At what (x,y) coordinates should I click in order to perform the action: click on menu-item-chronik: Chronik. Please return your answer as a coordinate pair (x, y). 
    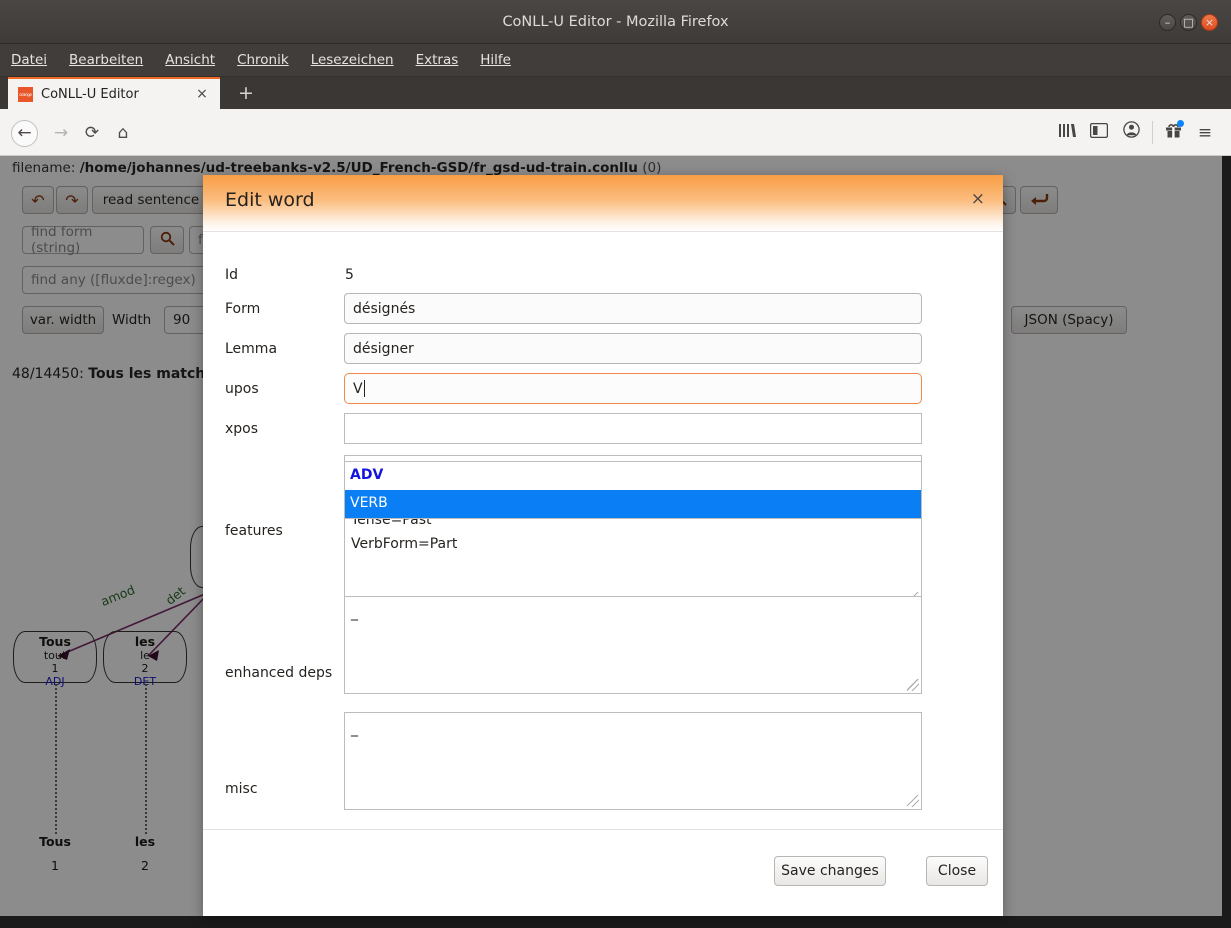
    Looking at the image, I should click on (263, 60).